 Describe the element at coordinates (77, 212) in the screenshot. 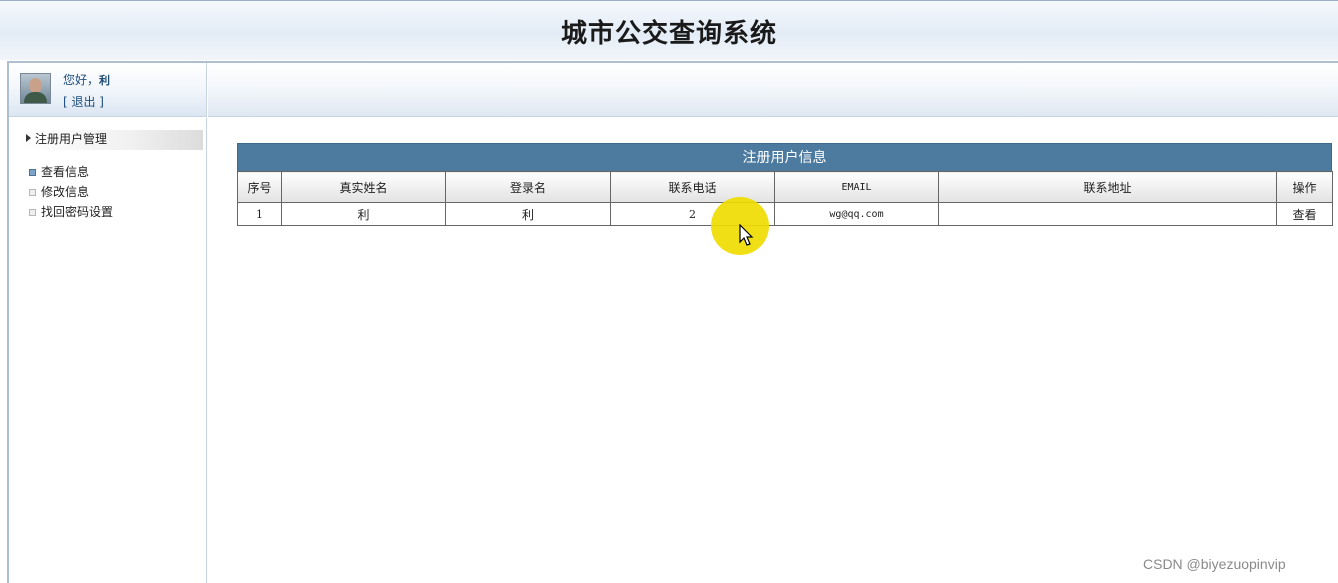

I see `sidebar-item-label: 找回密码设置` at that location.